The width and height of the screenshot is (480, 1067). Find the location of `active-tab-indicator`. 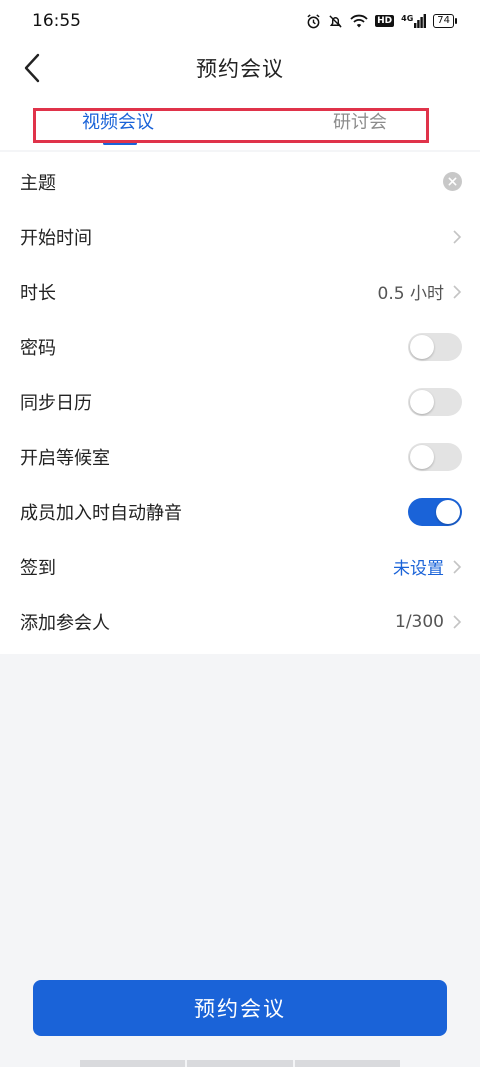

active-tab-indicator is located at coordinates (120, 143).